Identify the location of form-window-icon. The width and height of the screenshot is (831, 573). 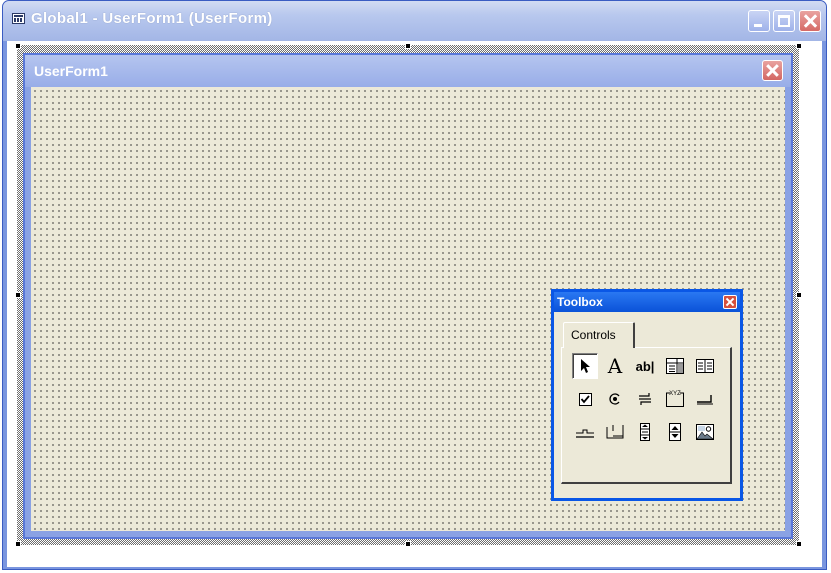
(18, 18).